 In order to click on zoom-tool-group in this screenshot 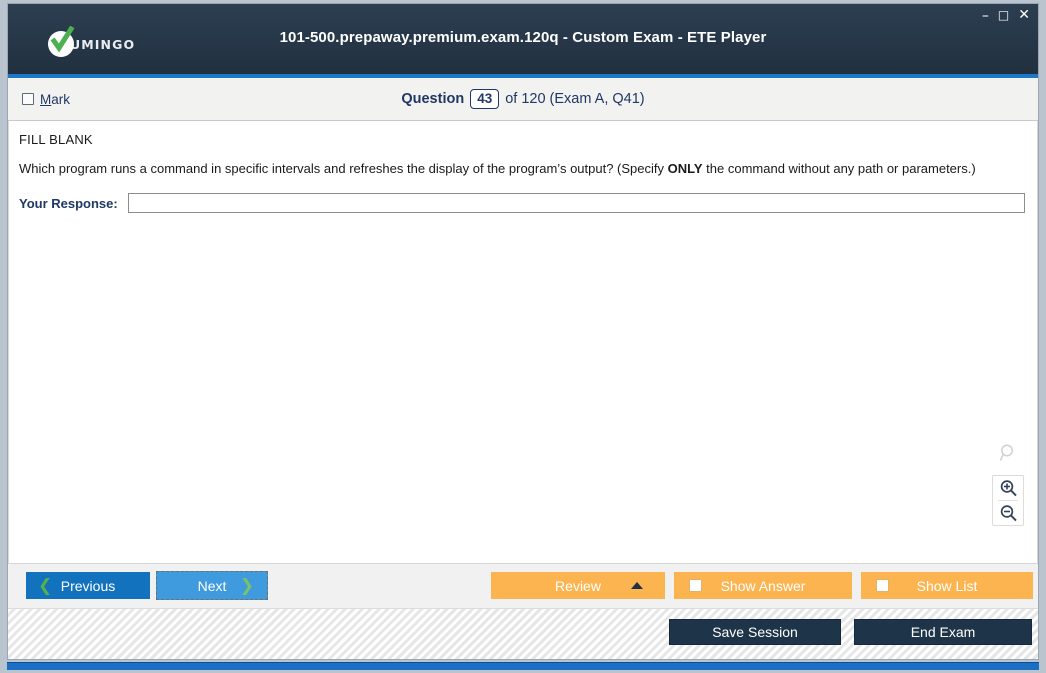, I will do `click(1008, 484)`.